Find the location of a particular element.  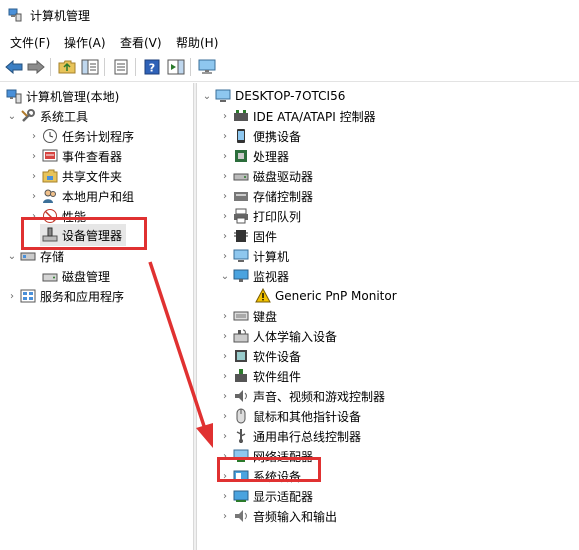

display-adapter-icon is located at coordinates (241, 496).